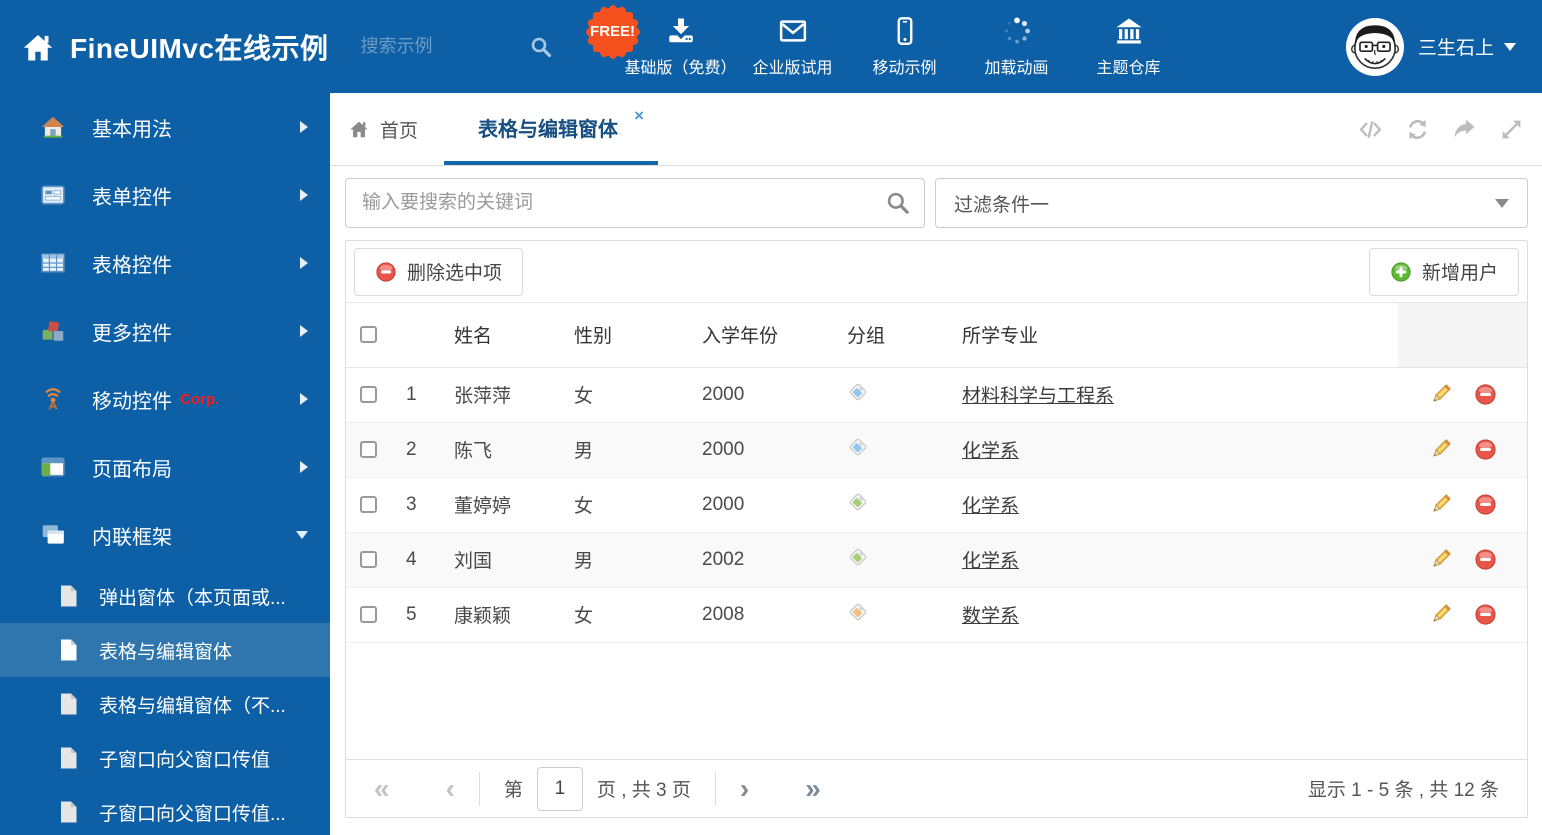  What do you see at coordinates (500, 615) in the screenshot?
I see `cell-name: 康颖颖` at bounding box center [500, 615].